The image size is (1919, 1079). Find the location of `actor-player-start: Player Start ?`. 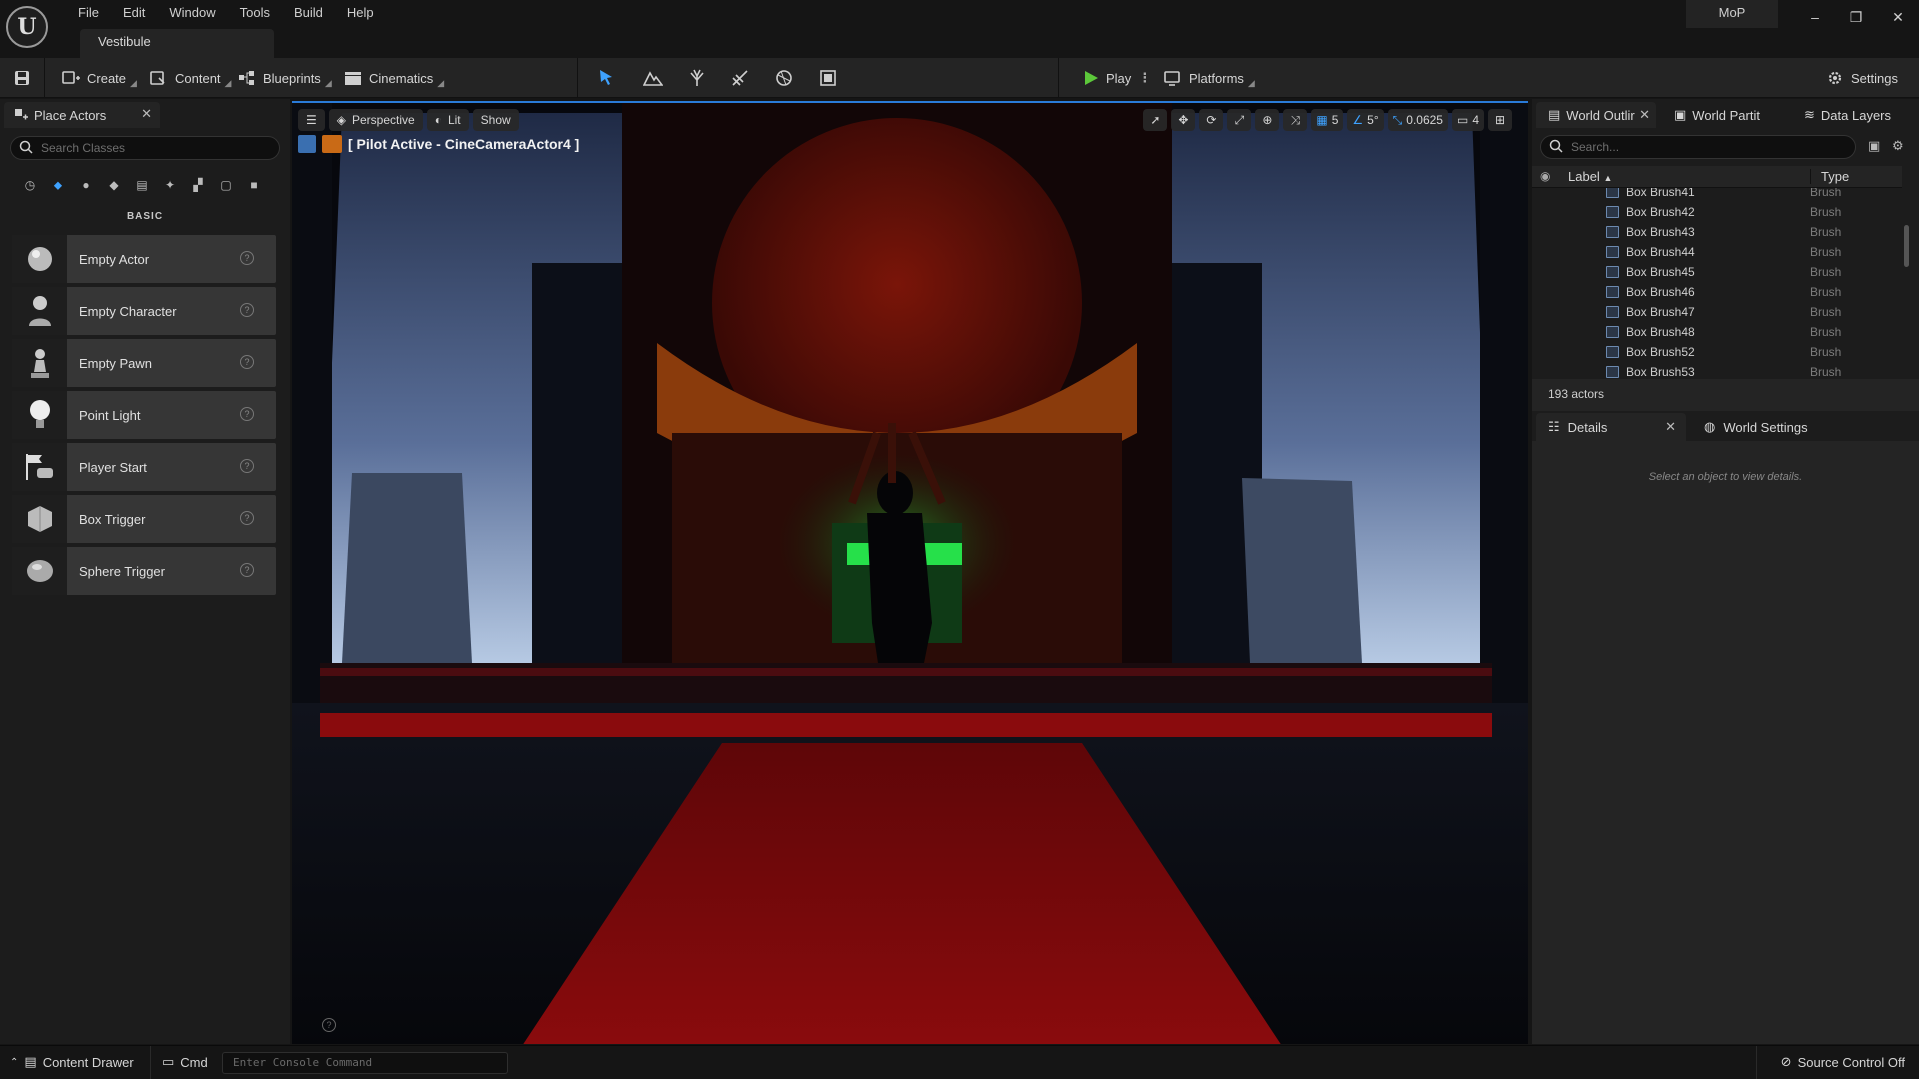

actor-player-start: Player Start ? is located at coordinates (144, 467).